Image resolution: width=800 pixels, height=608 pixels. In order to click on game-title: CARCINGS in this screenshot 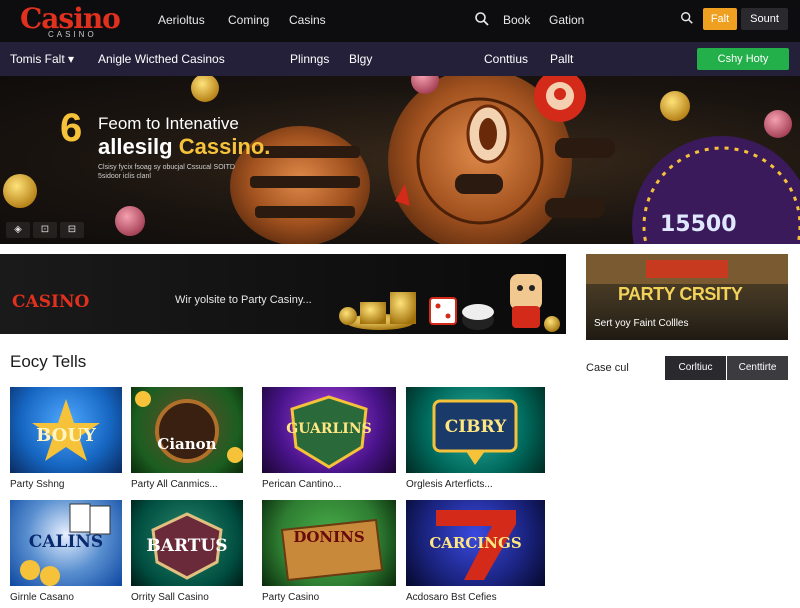, I will do `click(475, 543)`.